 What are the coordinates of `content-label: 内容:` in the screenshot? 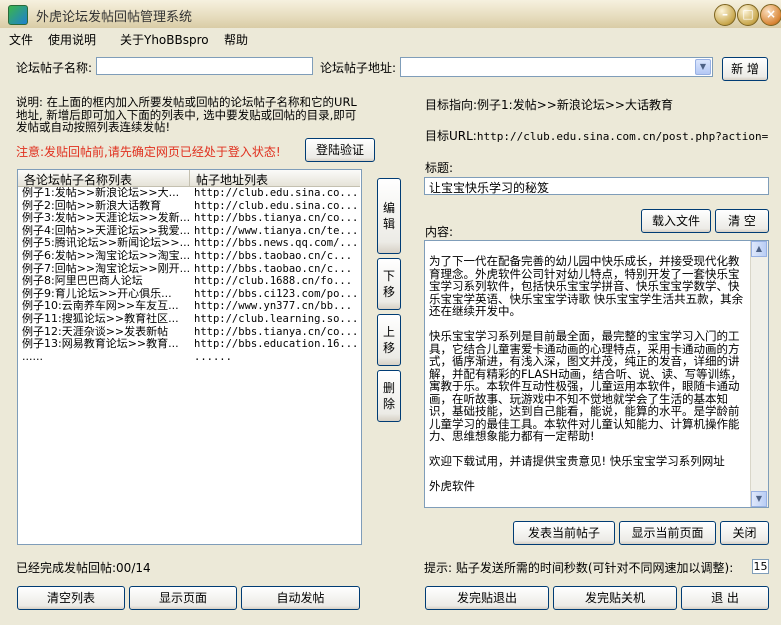 It's located at (439, 232).